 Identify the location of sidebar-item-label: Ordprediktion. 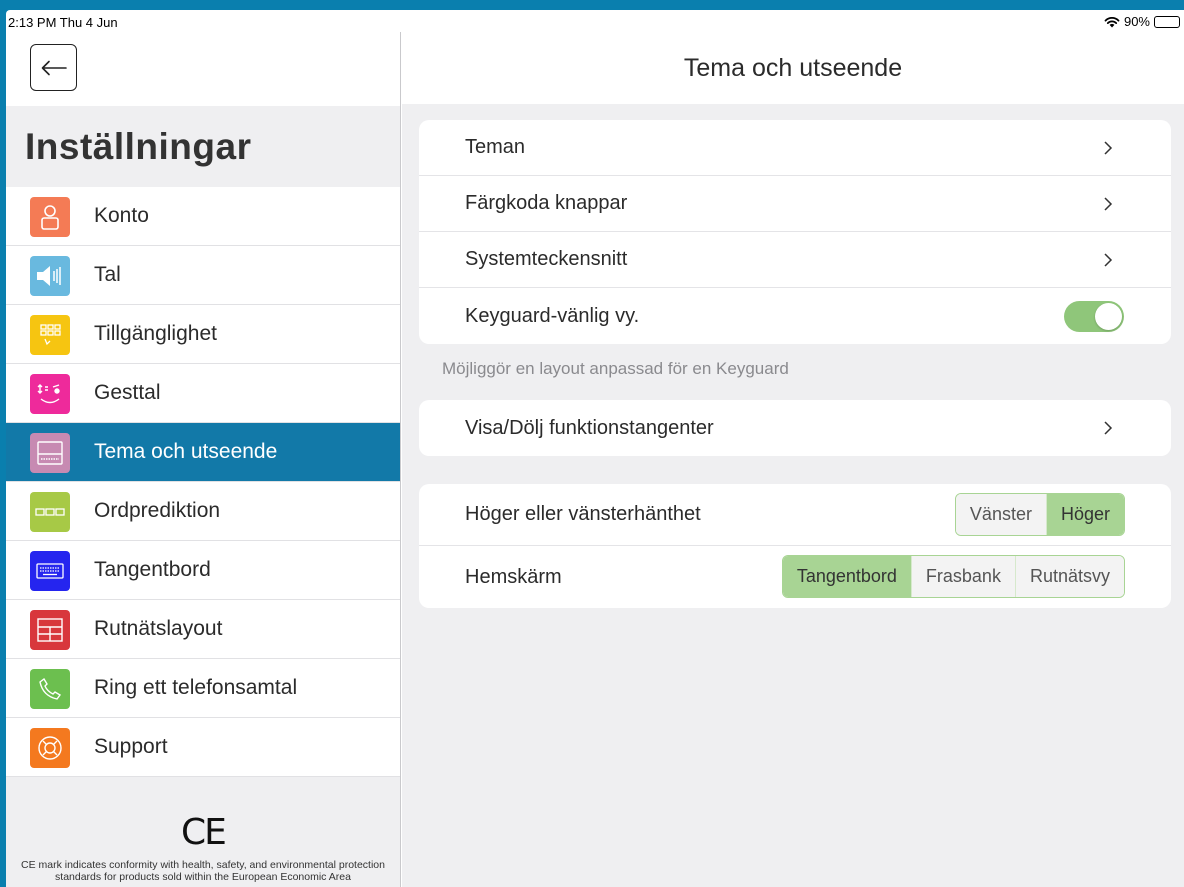
(157, 510).